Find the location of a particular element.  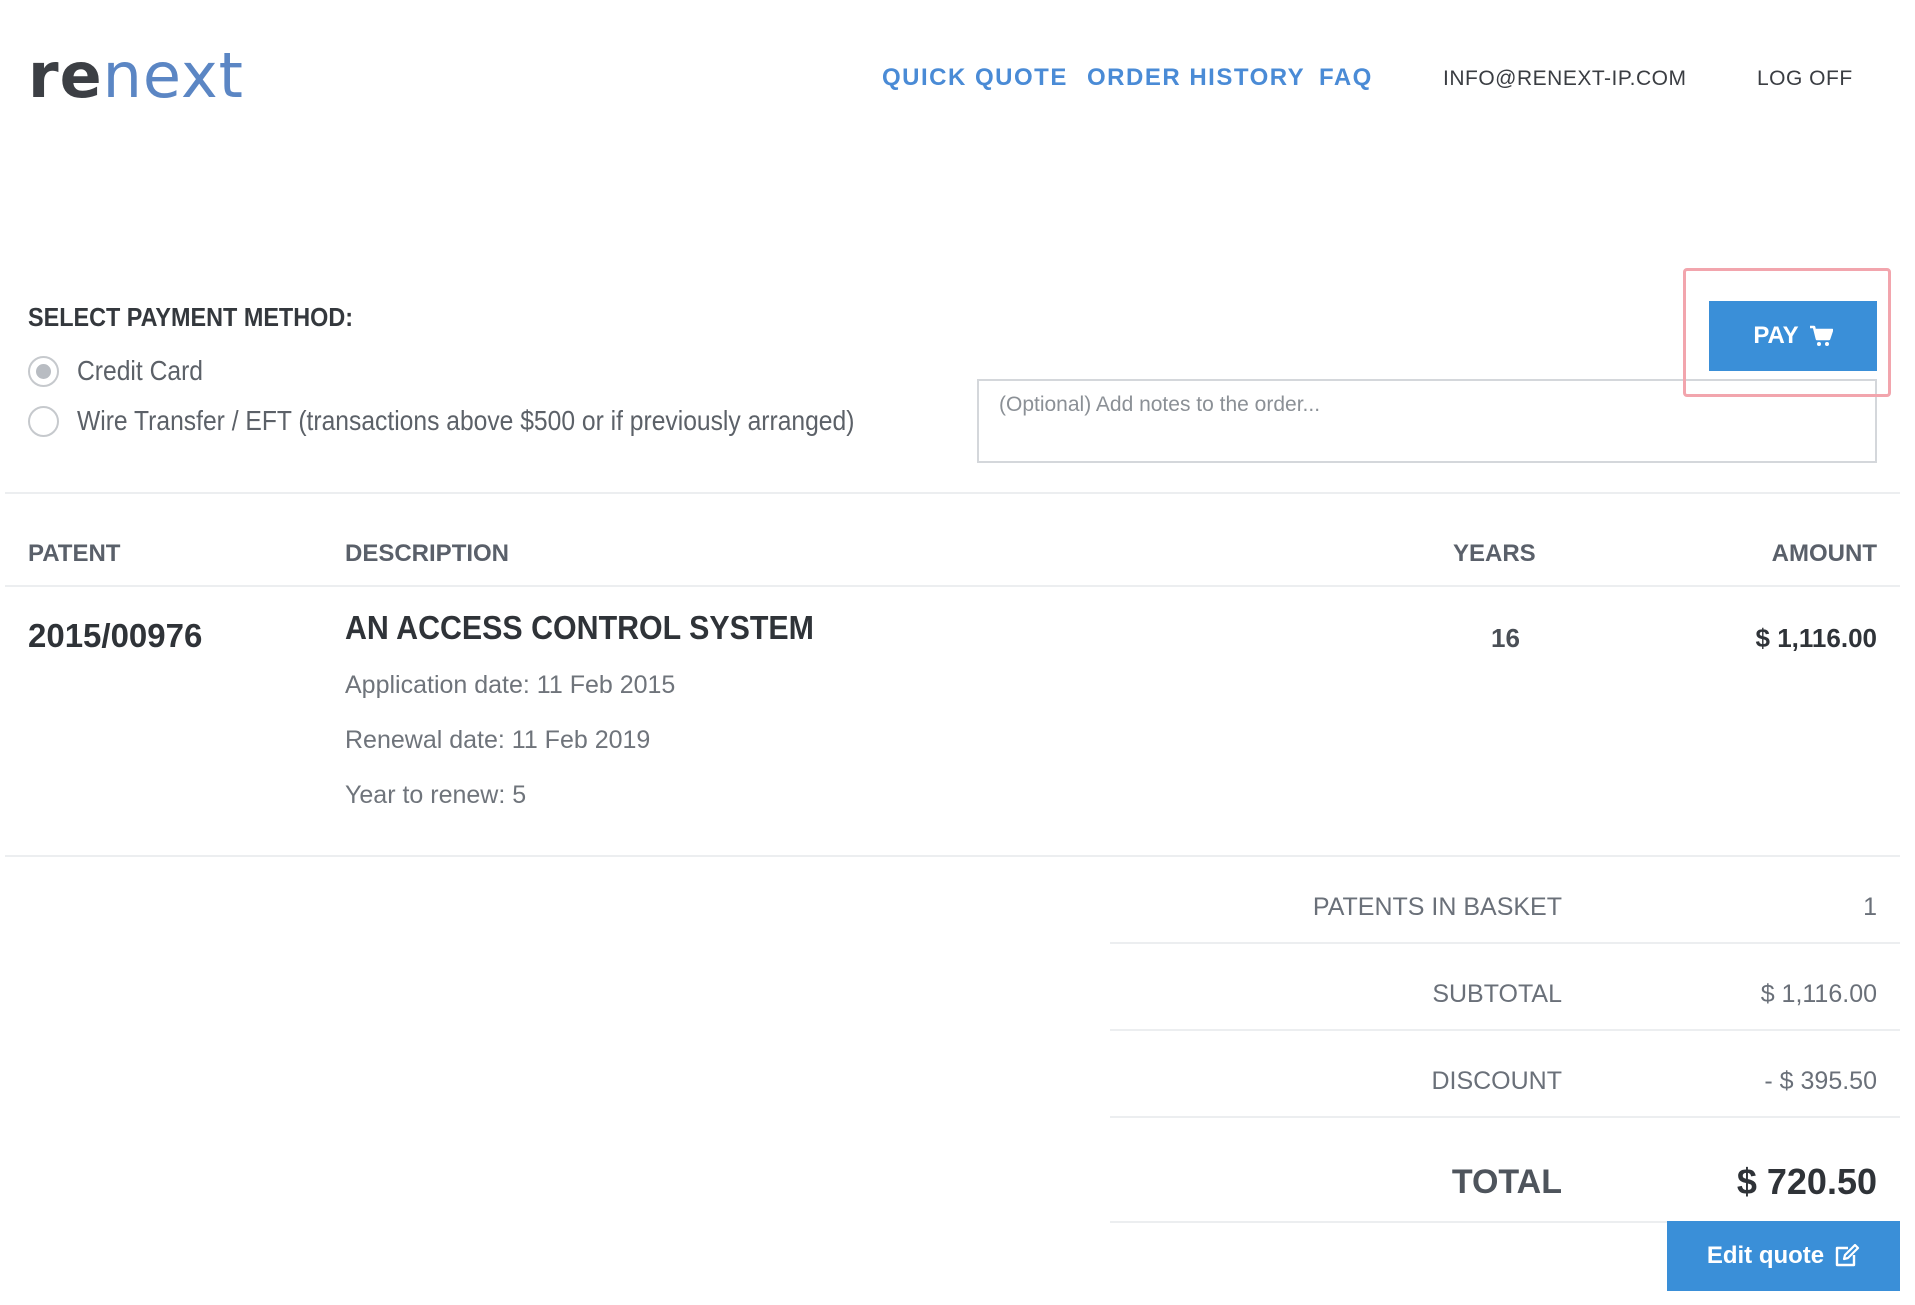

radio-credit-card is located at coordinates (43, 371).